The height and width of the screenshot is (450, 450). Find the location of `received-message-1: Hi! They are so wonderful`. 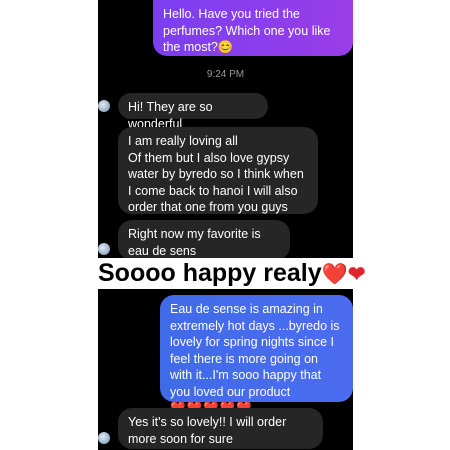

received-message-1: Hi! They are so wonderful is located at coordinates (193, 112).